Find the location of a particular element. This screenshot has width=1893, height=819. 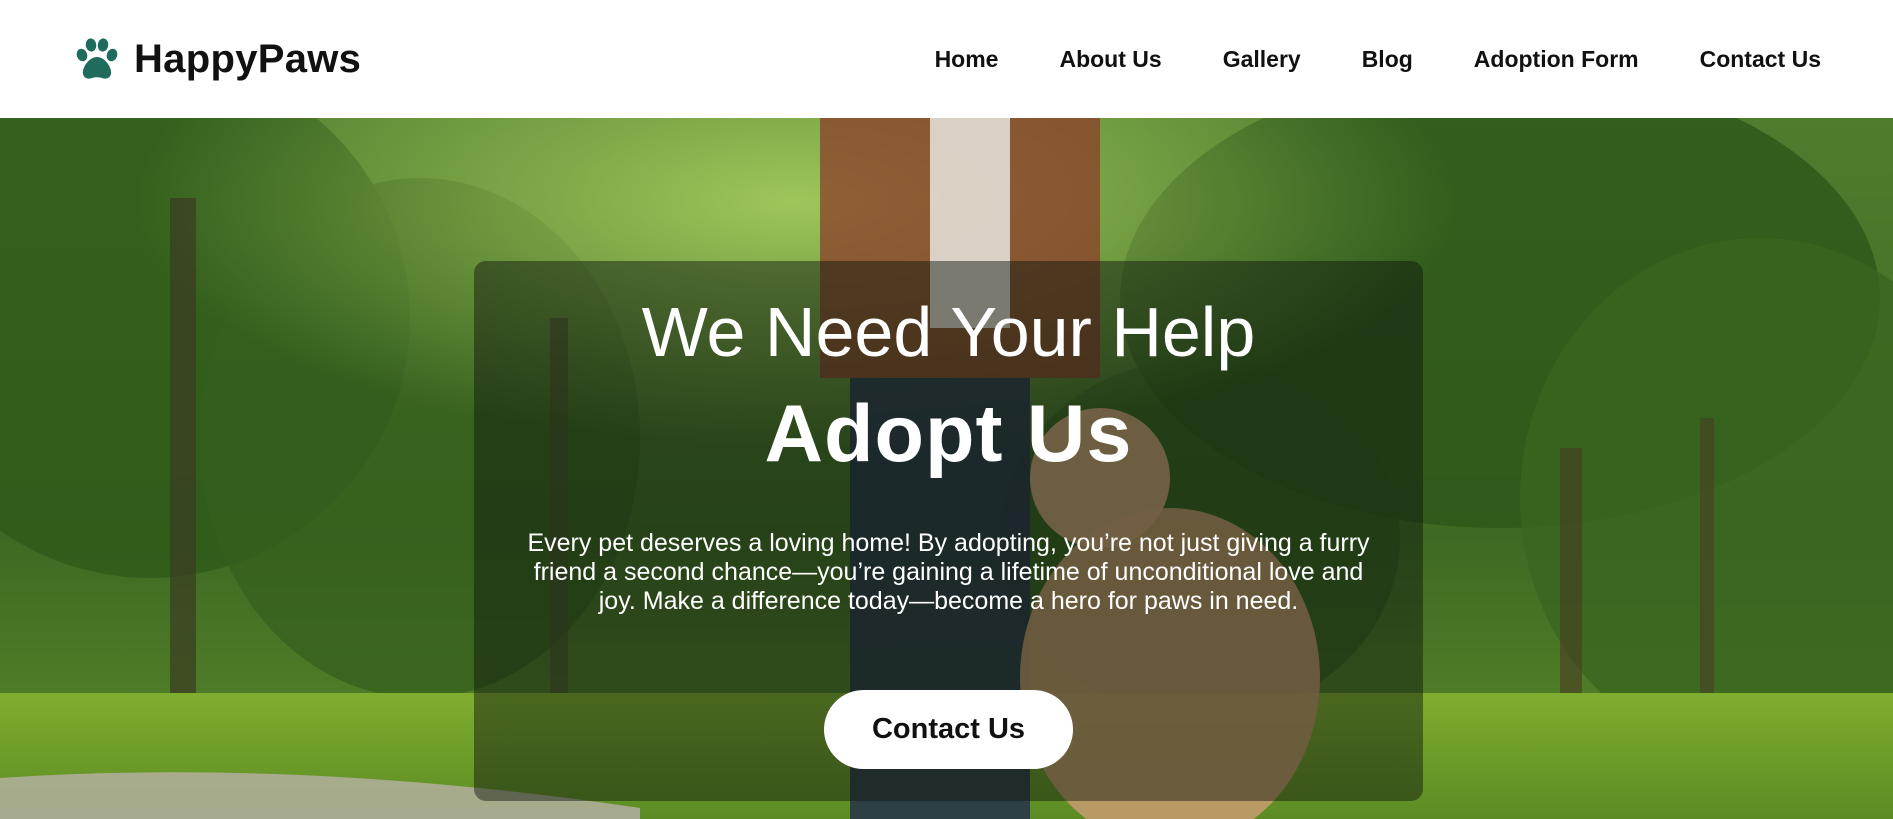

nav-blog: Blog is located at coordinates (1387, 59).